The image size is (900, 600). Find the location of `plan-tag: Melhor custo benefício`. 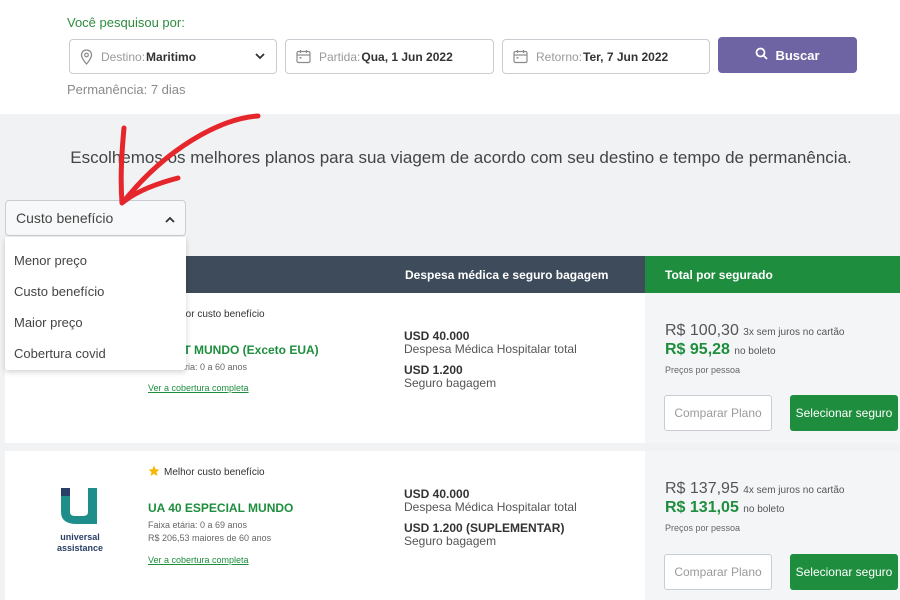

plan-tag: Melhor custo benefício is located at coordinates (206, 472).